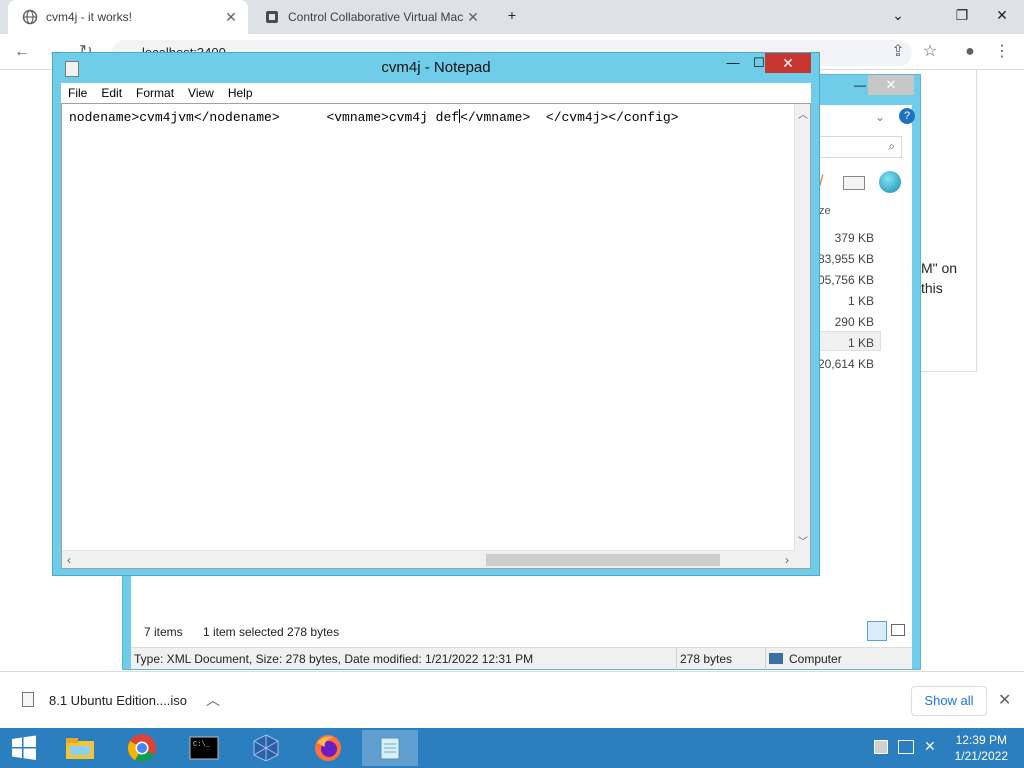  Describe the element at coordinates (869, 117) in the screenshot. I see `explorer-nav-fragment: ⌄ ?` at that location.